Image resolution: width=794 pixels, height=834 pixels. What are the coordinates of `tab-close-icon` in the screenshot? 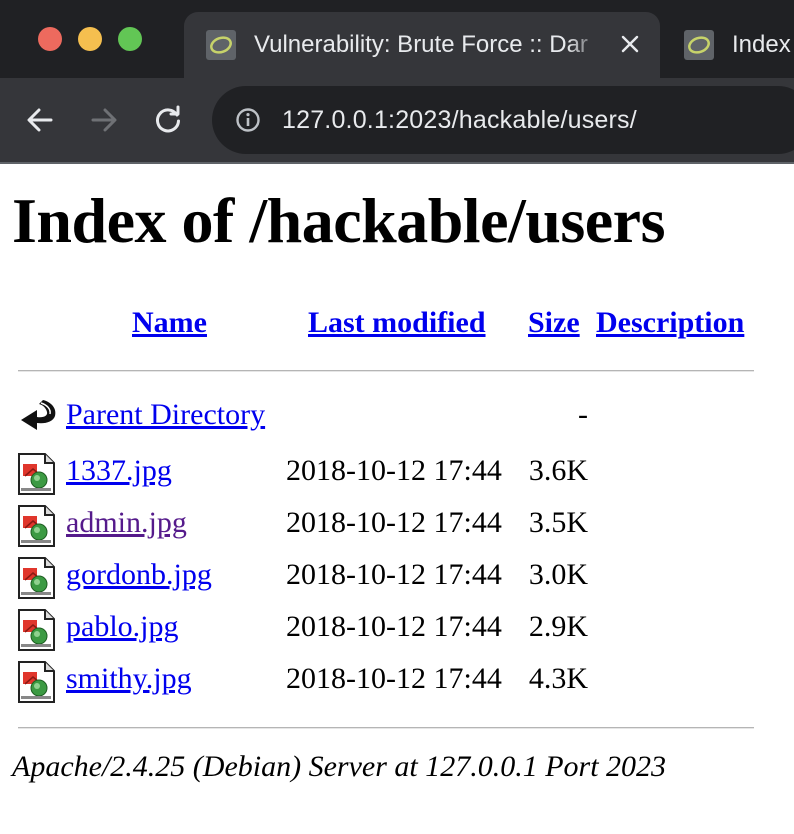 It's located at (630, 44).